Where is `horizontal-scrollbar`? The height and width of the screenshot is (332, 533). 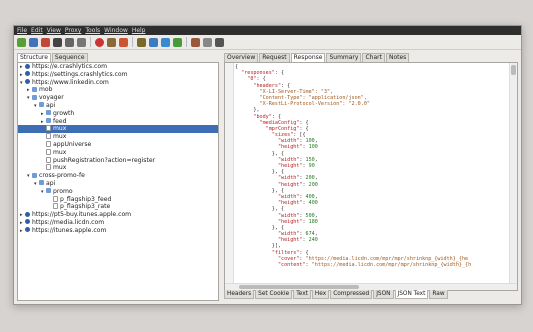
horizontal-scrollbar is located at coordinates (371, 286).